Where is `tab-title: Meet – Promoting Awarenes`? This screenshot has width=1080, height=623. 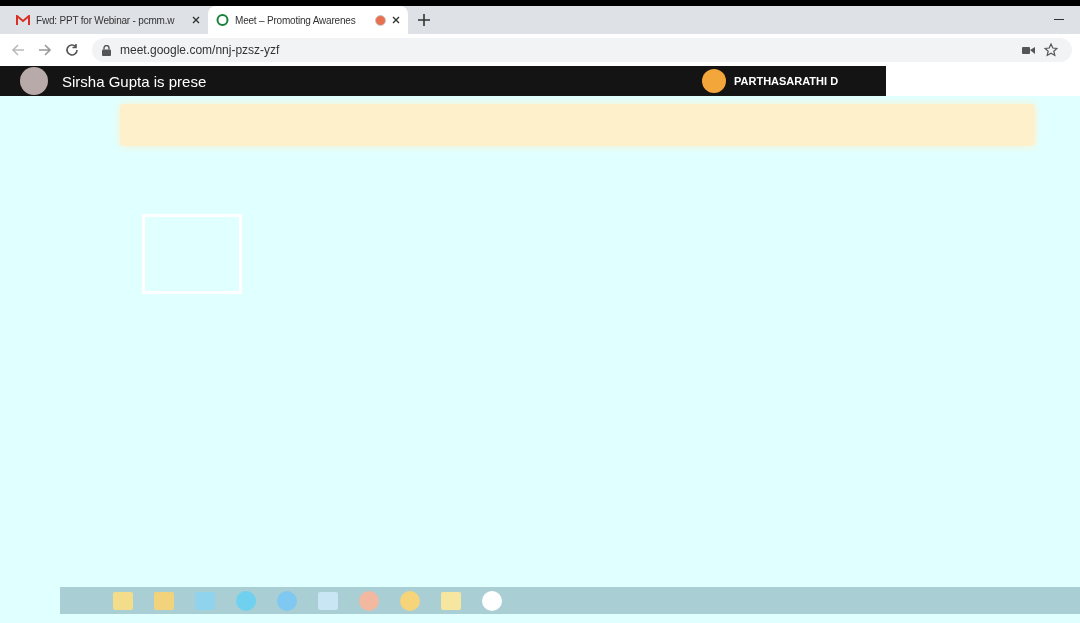 tab-title: Meet – Promoting Awarenes is located at coordinates (296, 20).